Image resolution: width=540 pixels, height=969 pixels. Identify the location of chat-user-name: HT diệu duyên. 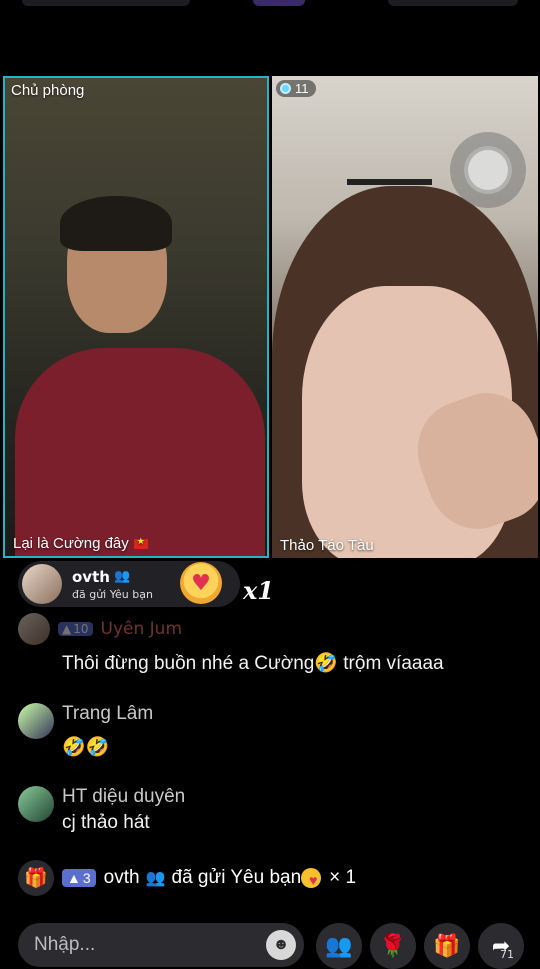
(123, 797).